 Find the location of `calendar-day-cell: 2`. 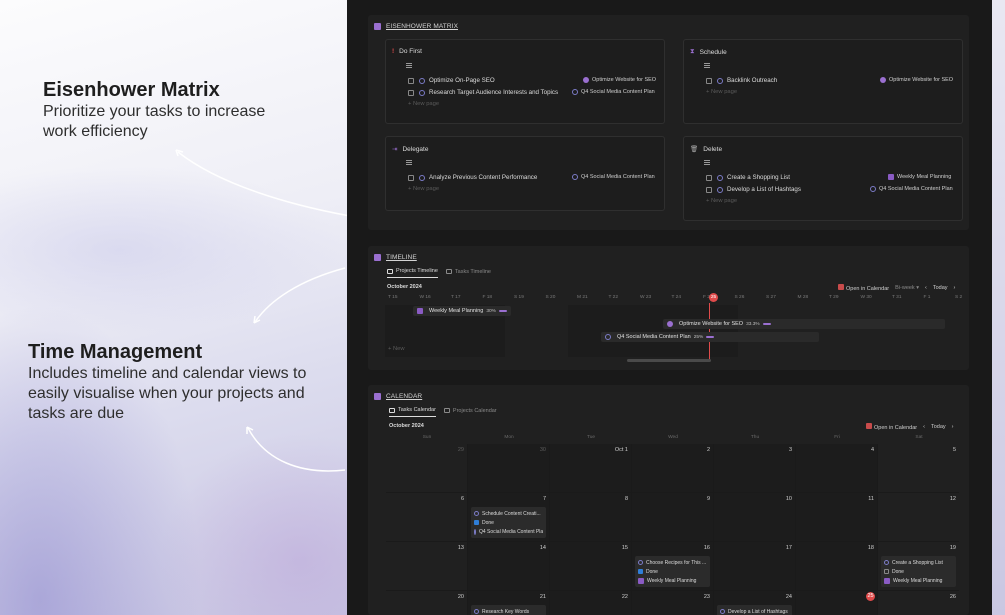

calendar-day-cell: 2 is located at coordinates (672, 468).